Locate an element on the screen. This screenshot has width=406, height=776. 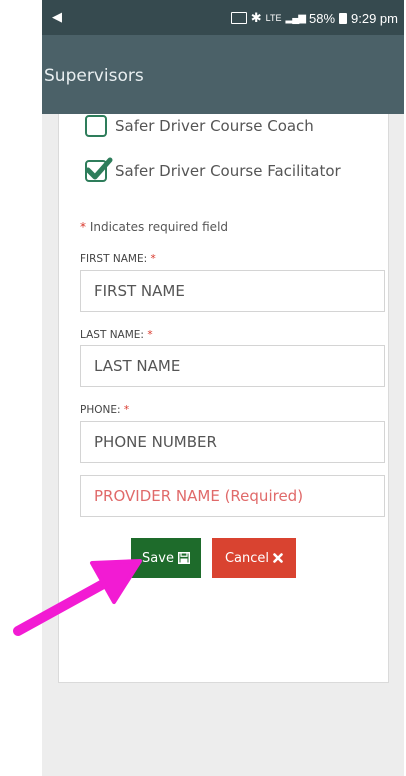
close-icon is located at coordinates (278, 558).